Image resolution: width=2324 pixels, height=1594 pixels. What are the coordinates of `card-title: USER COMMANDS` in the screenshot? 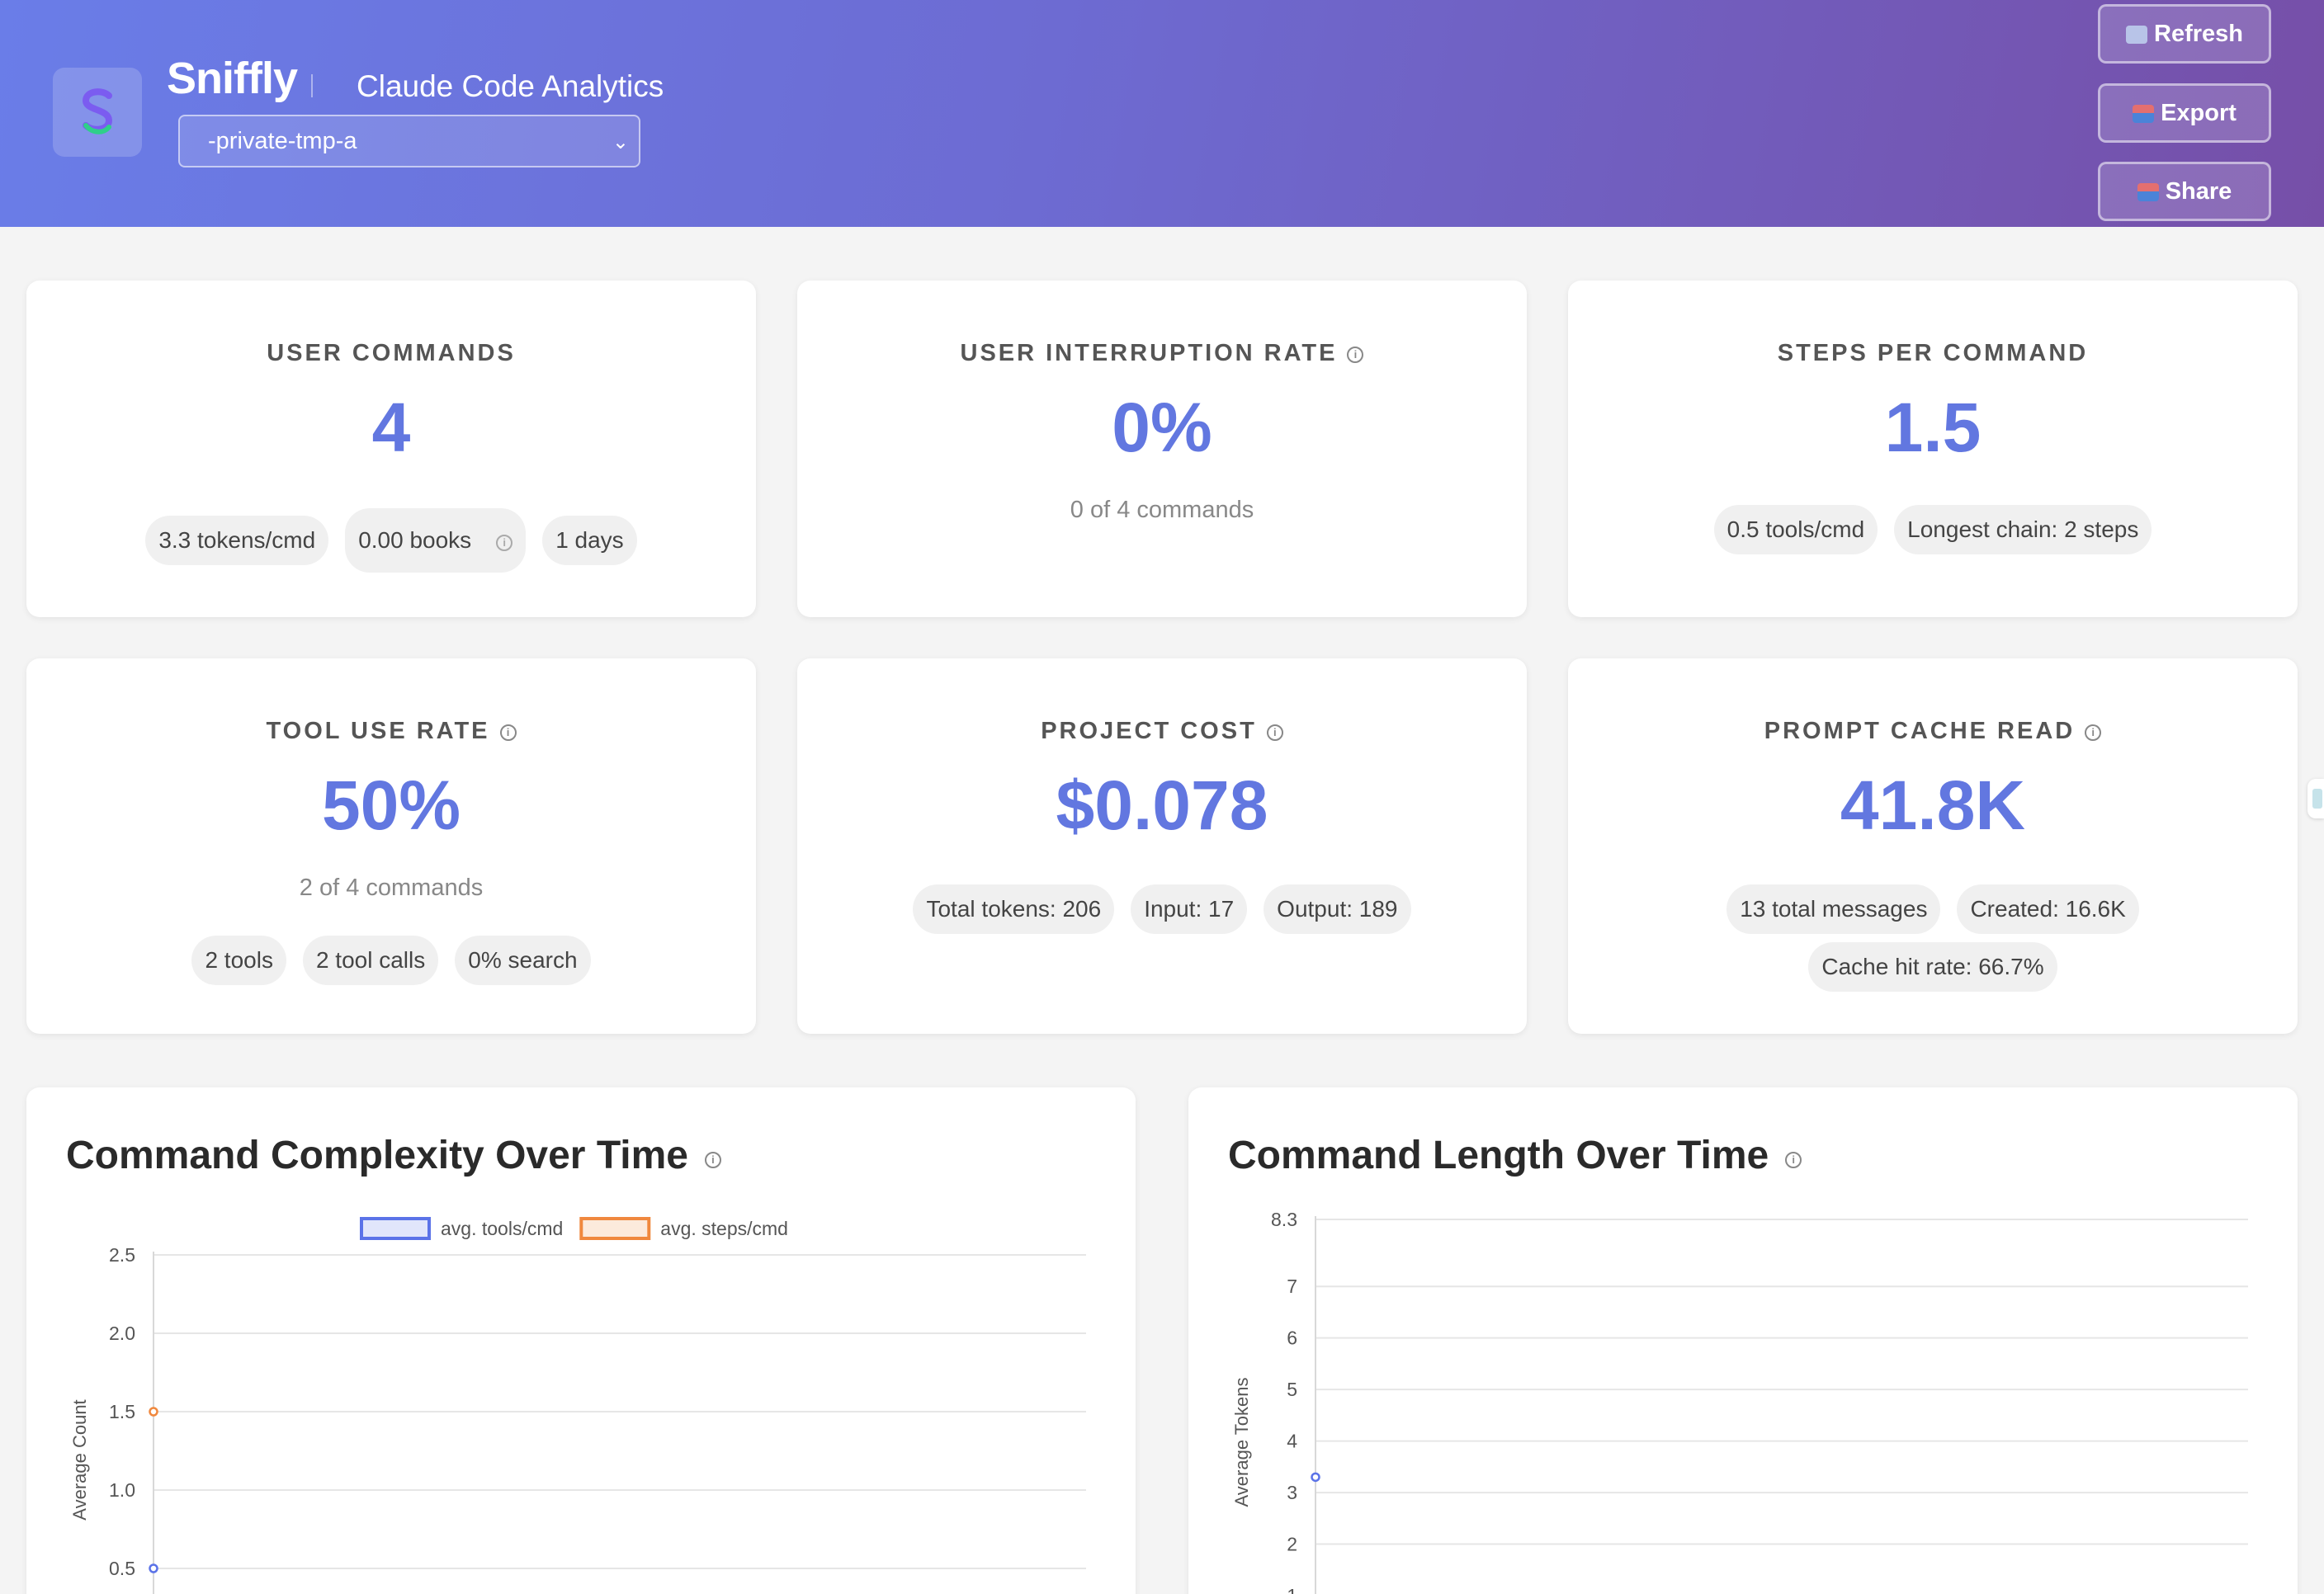 It's located at (391, 353).